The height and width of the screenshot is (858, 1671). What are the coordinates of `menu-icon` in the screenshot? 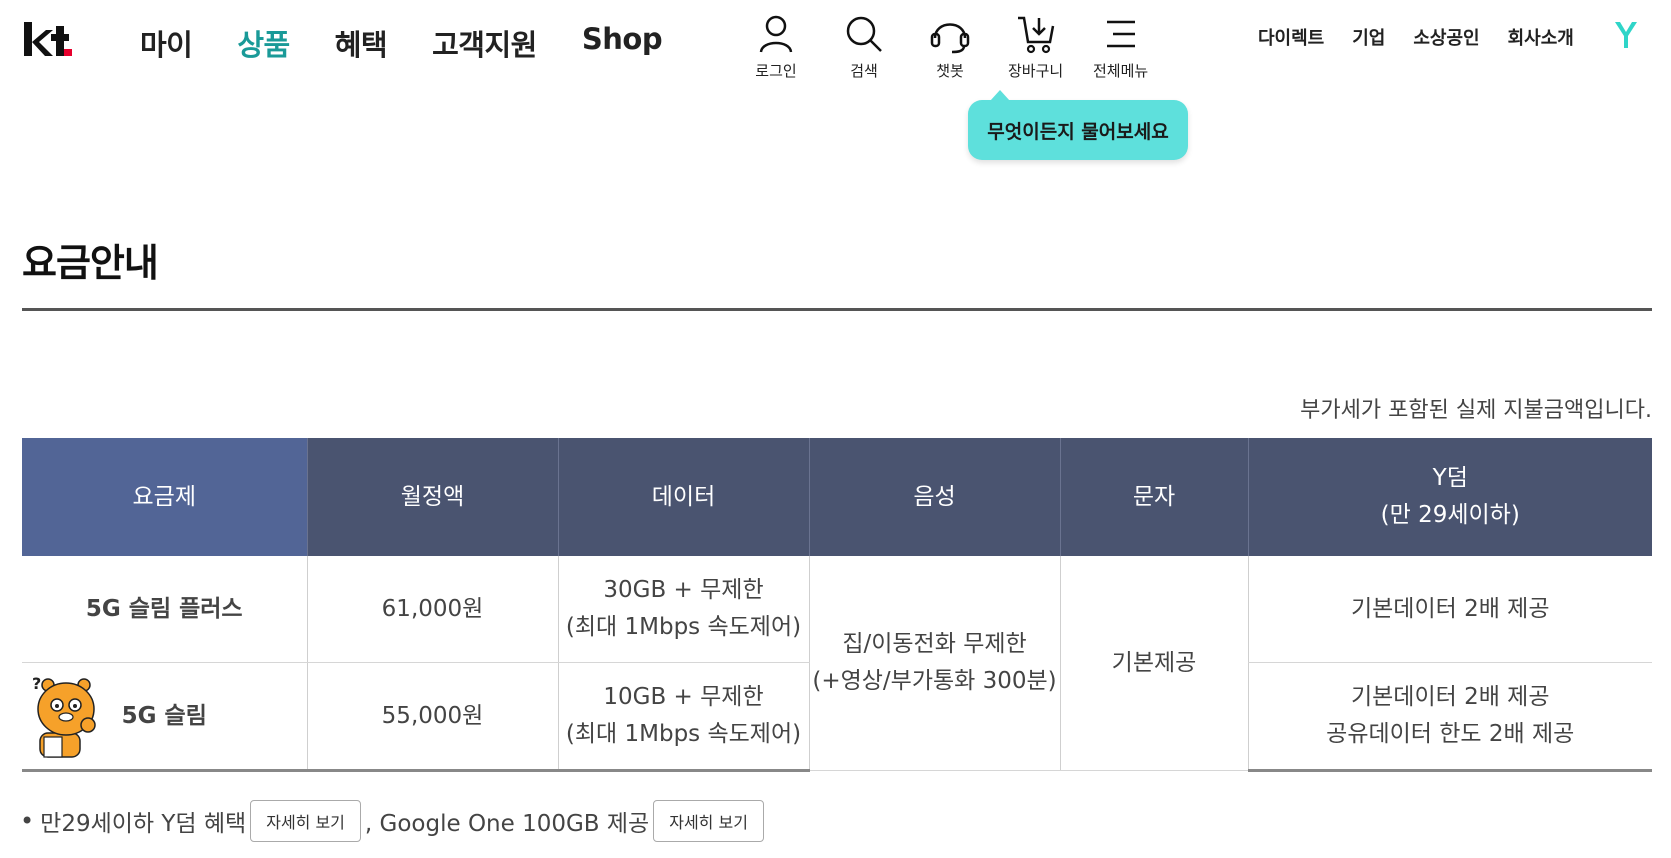 It's located at (1120, 34).